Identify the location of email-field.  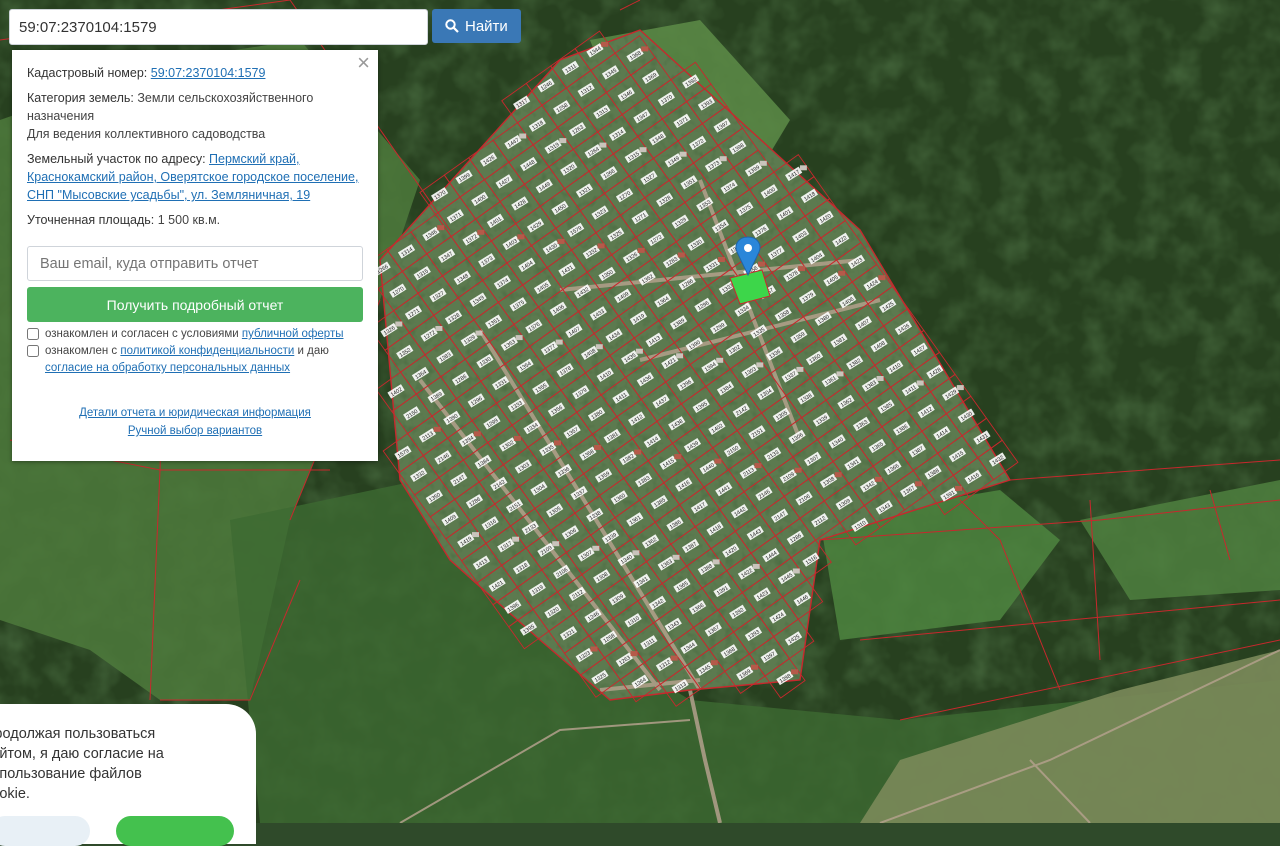
(195, 263).